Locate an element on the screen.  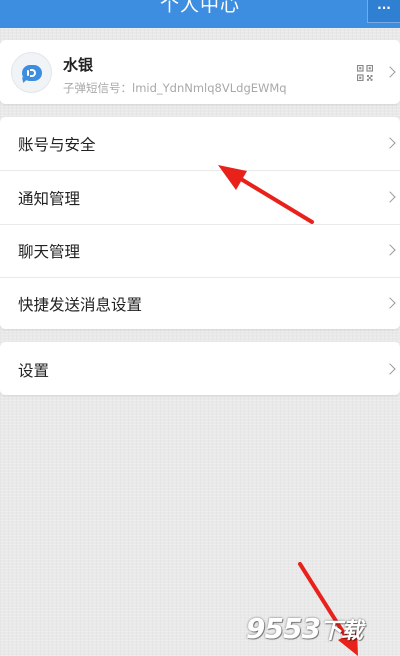
menu-item-label: 通知管理 is located at coordinates (49, 199).